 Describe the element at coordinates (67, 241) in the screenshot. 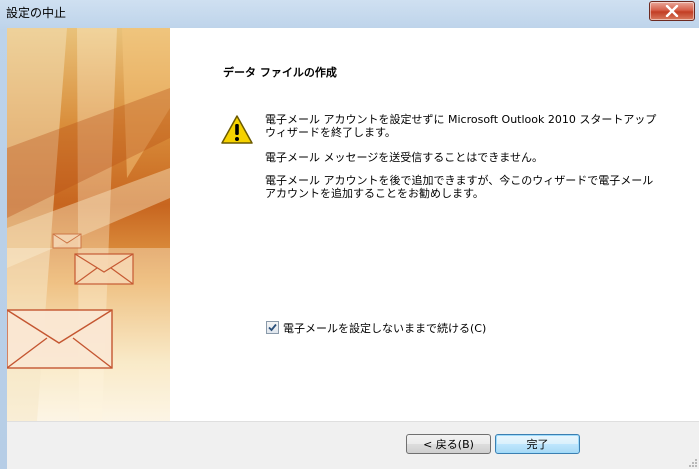

I see `envelope-icon-small` at that location.